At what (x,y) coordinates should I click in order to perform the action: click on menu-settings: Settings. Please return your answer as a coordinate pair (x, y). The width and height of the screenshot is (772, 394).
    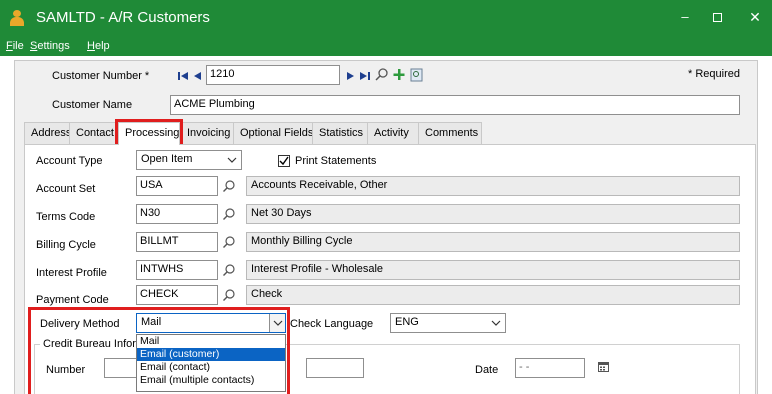
    Looking at the image, I should click on (50, 46).